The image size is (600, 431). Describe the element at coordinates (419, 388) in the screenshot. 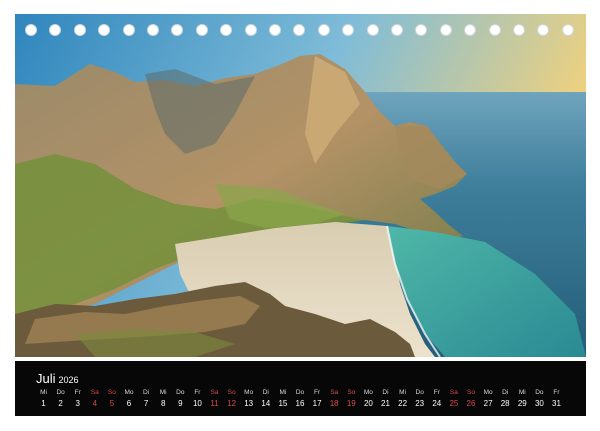

I see `day-cell: Do 23` at that location.